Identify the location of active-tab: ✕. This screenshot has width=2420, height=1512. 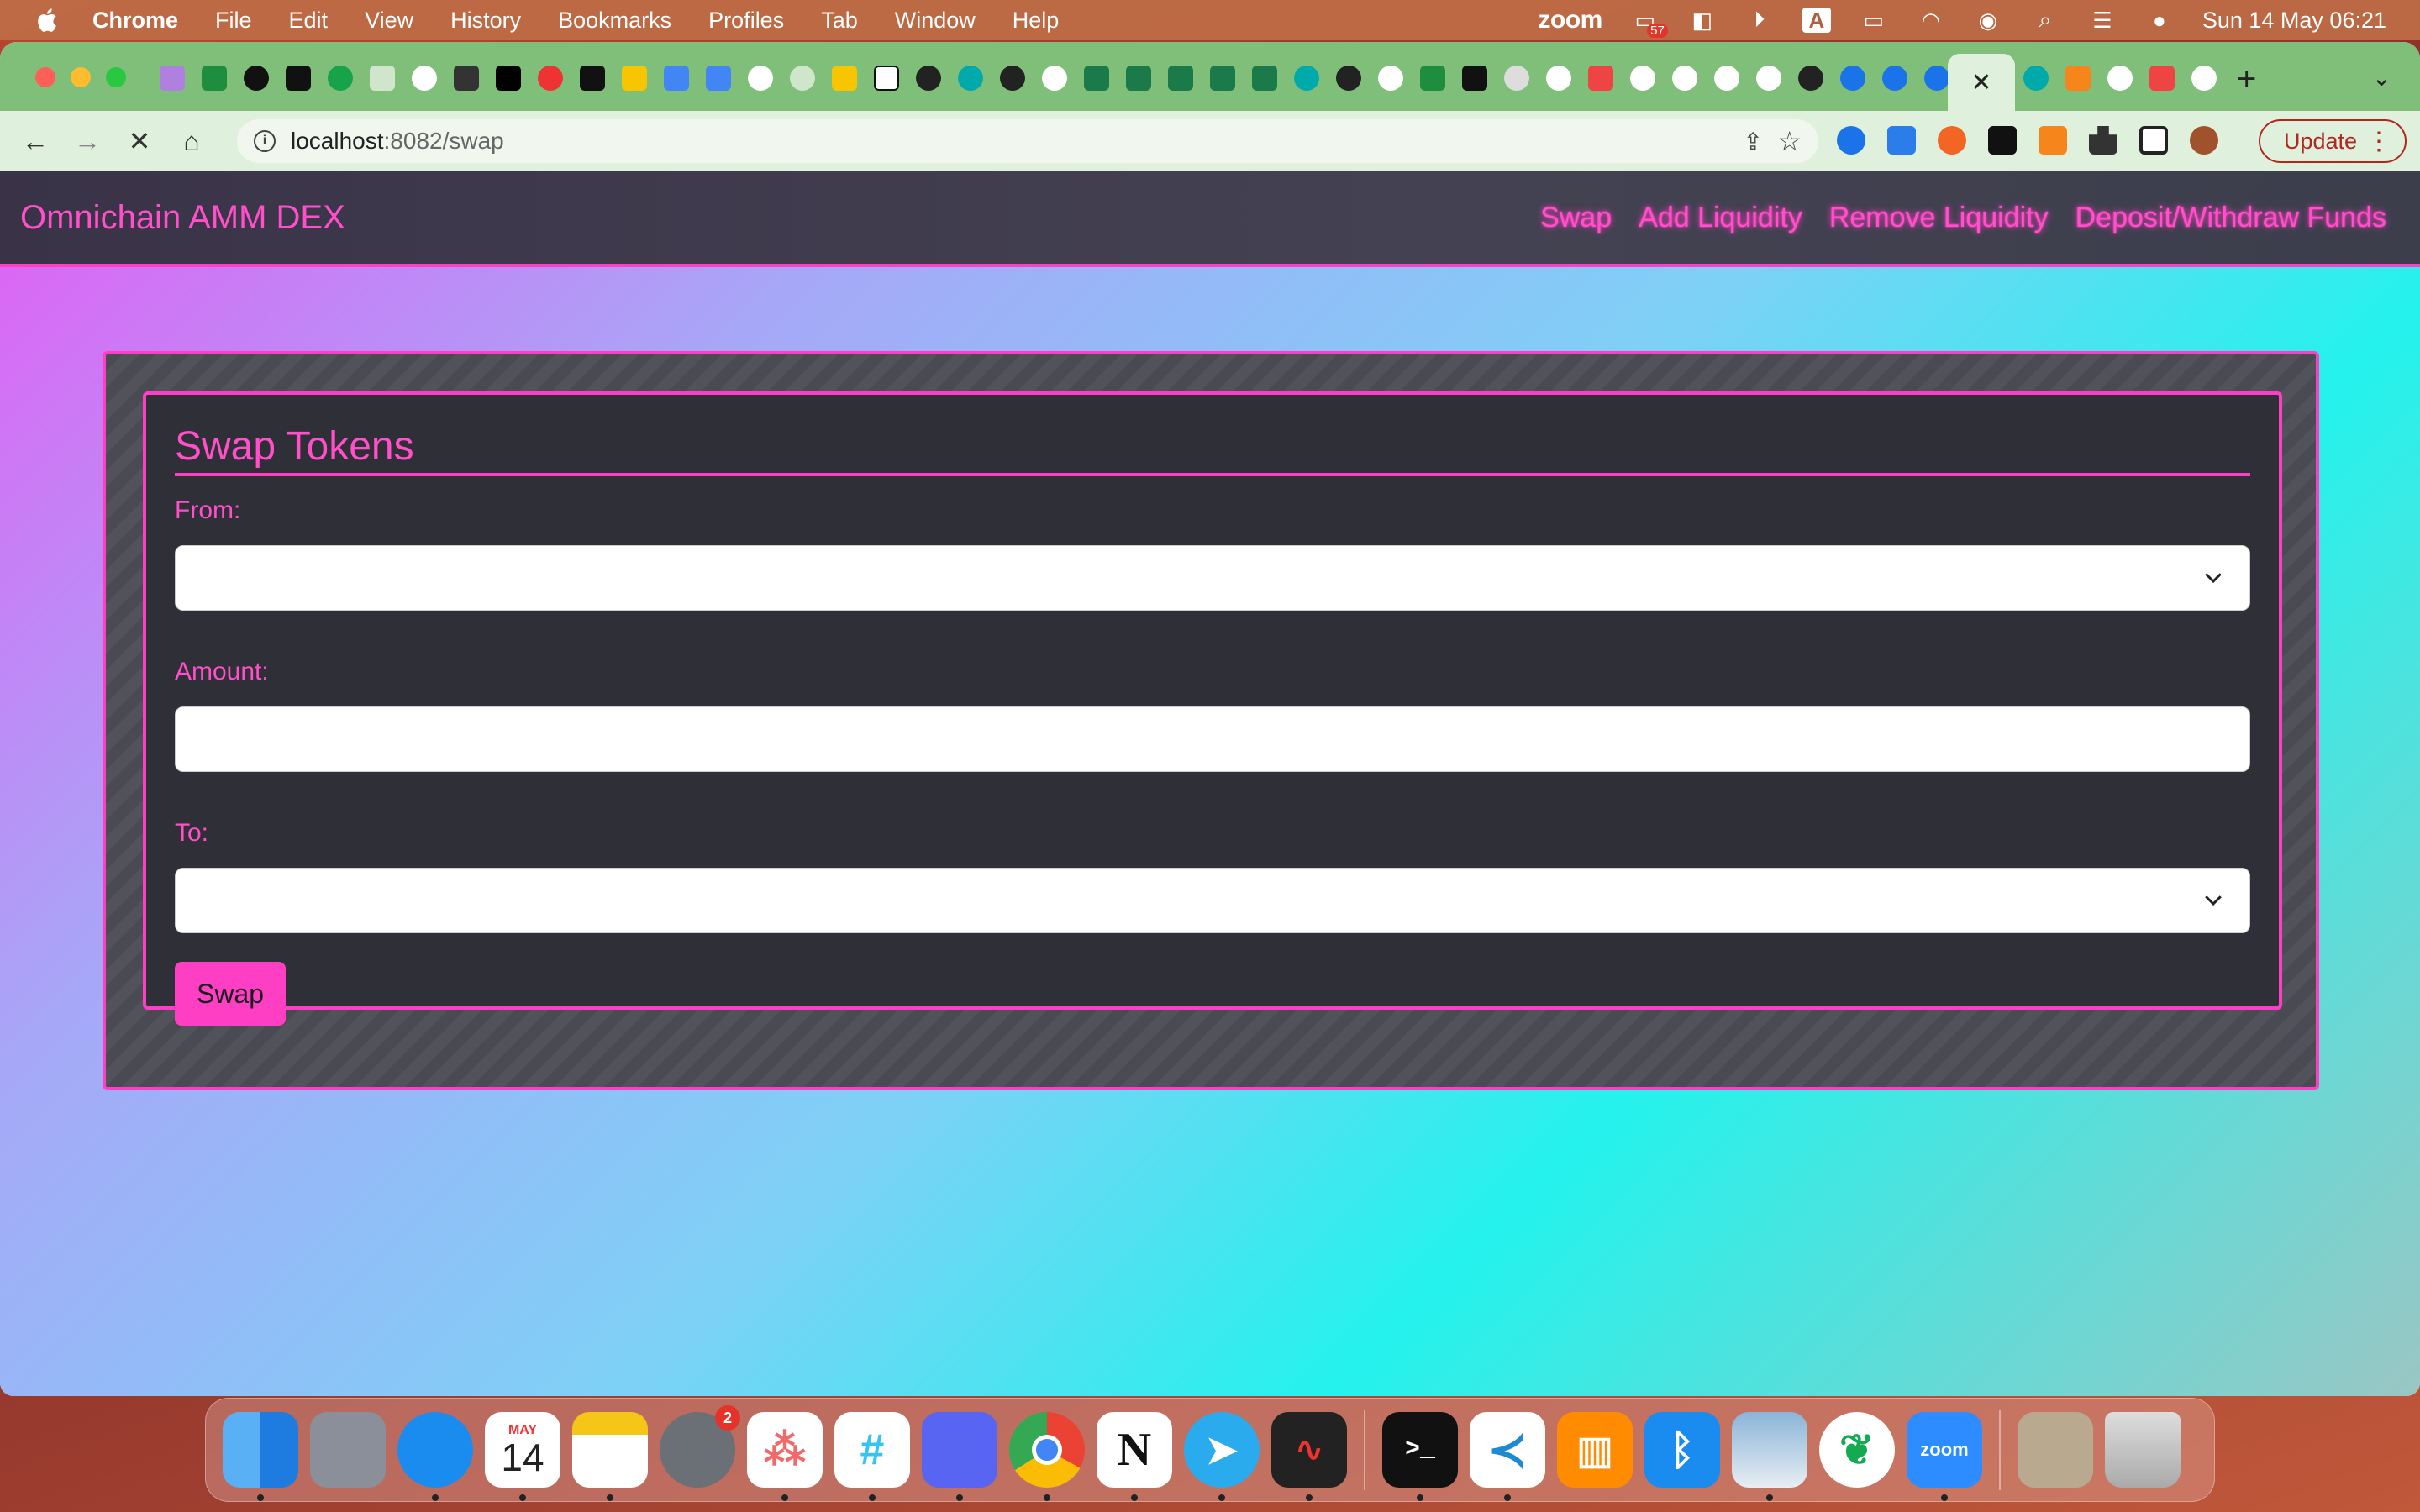
(1982, 82).